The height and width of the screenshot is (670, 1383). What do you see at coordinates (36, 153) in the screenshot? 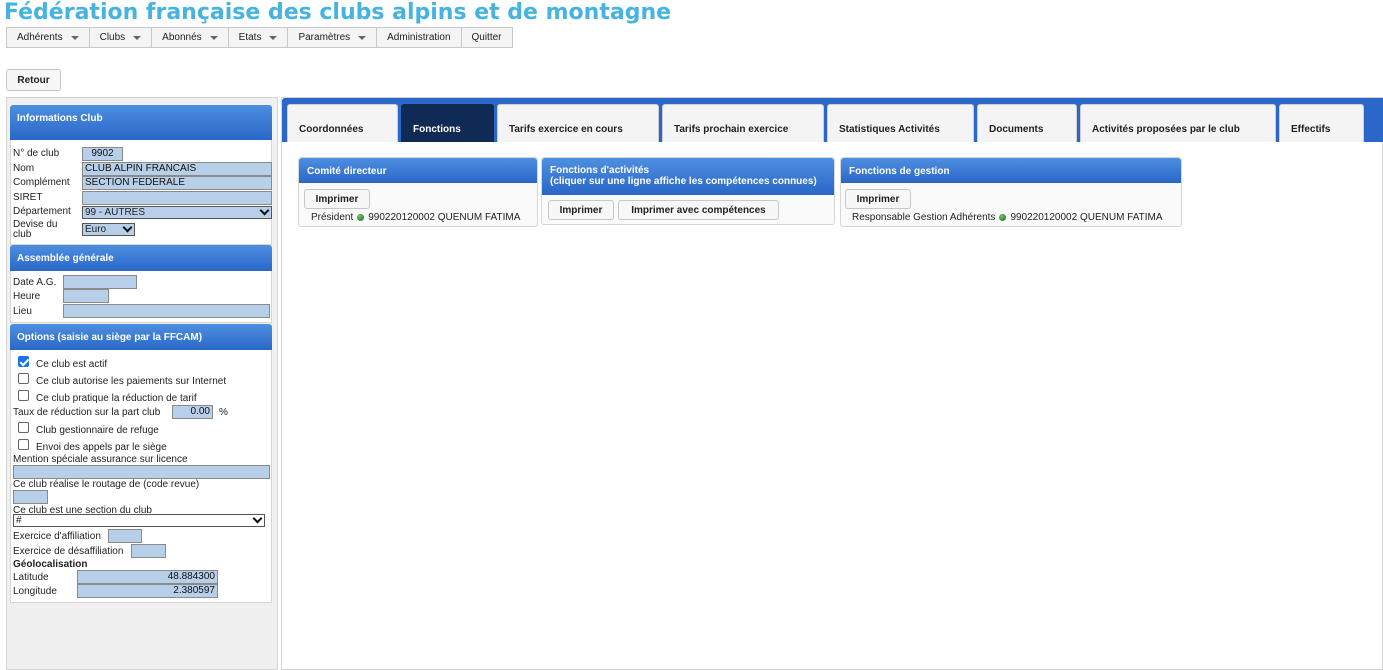
I see `numero-label: N° de club` at bounding box center [36, 153].